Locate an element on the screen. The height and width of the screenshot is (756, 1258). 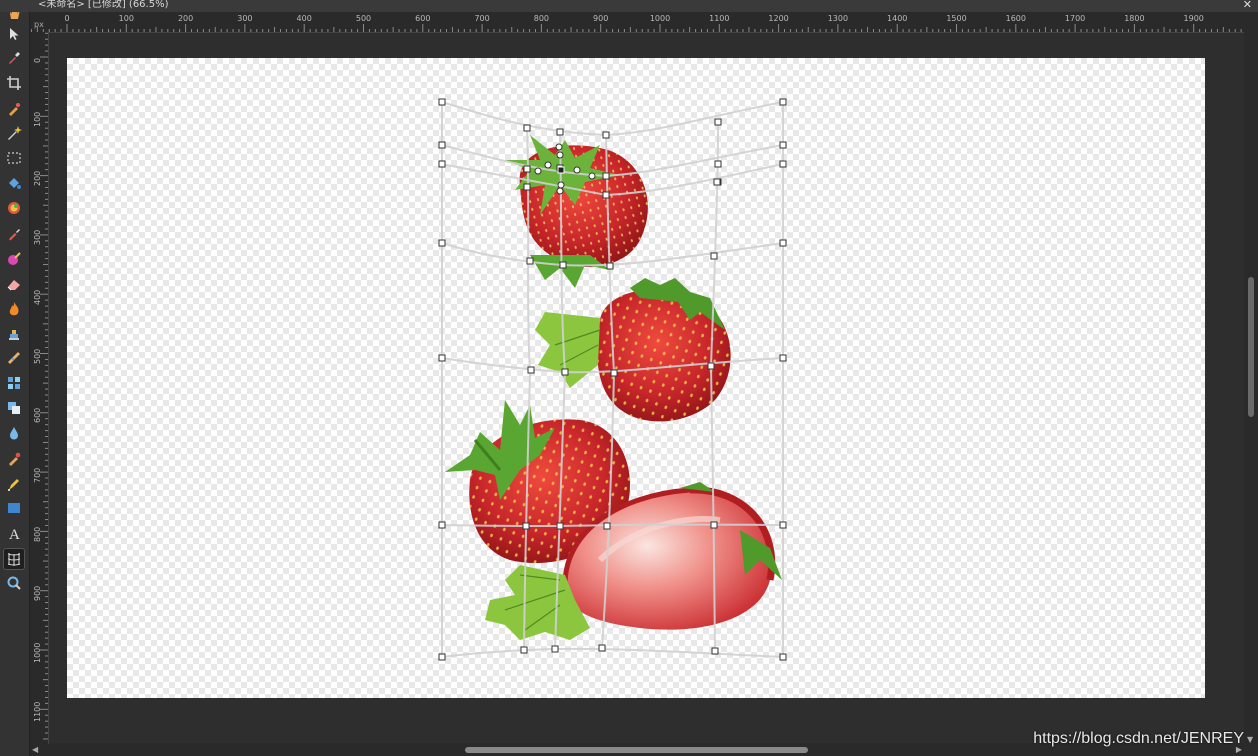
crop-icon is located at coordinates (14, 83).